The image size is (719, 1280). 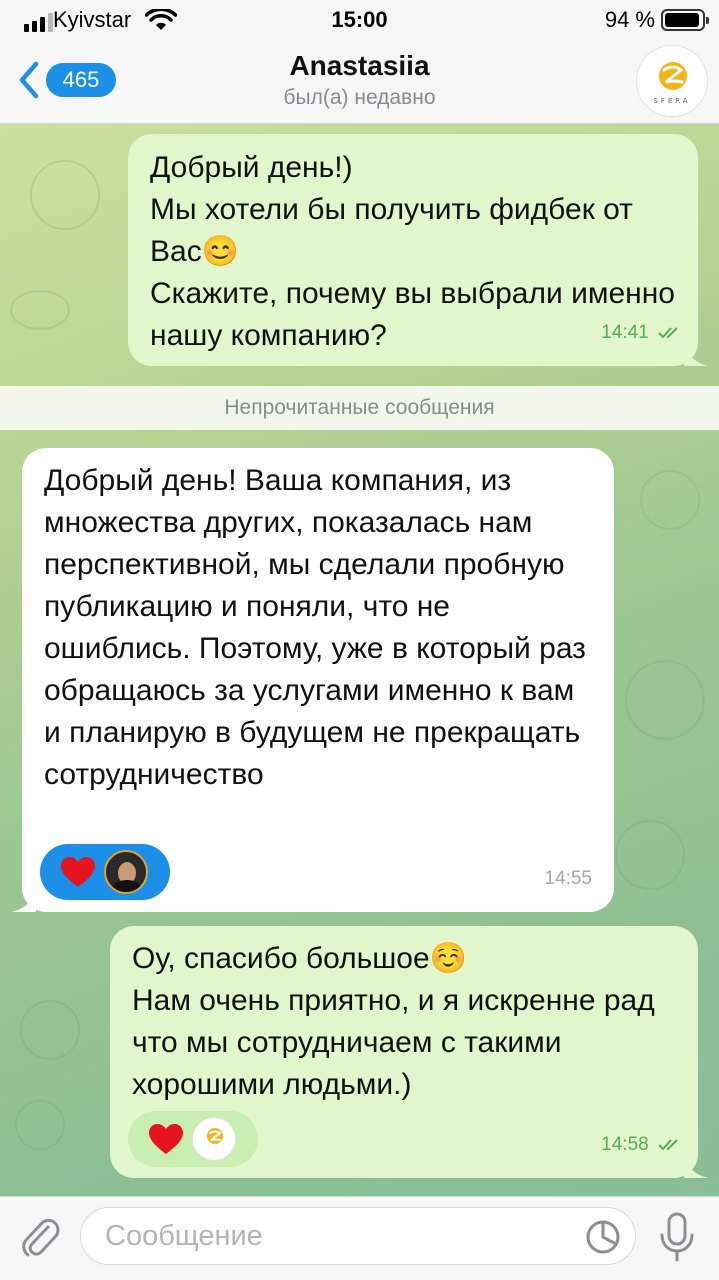 I want to click on battery-percent: 94 %, so click(x=629, y=19).